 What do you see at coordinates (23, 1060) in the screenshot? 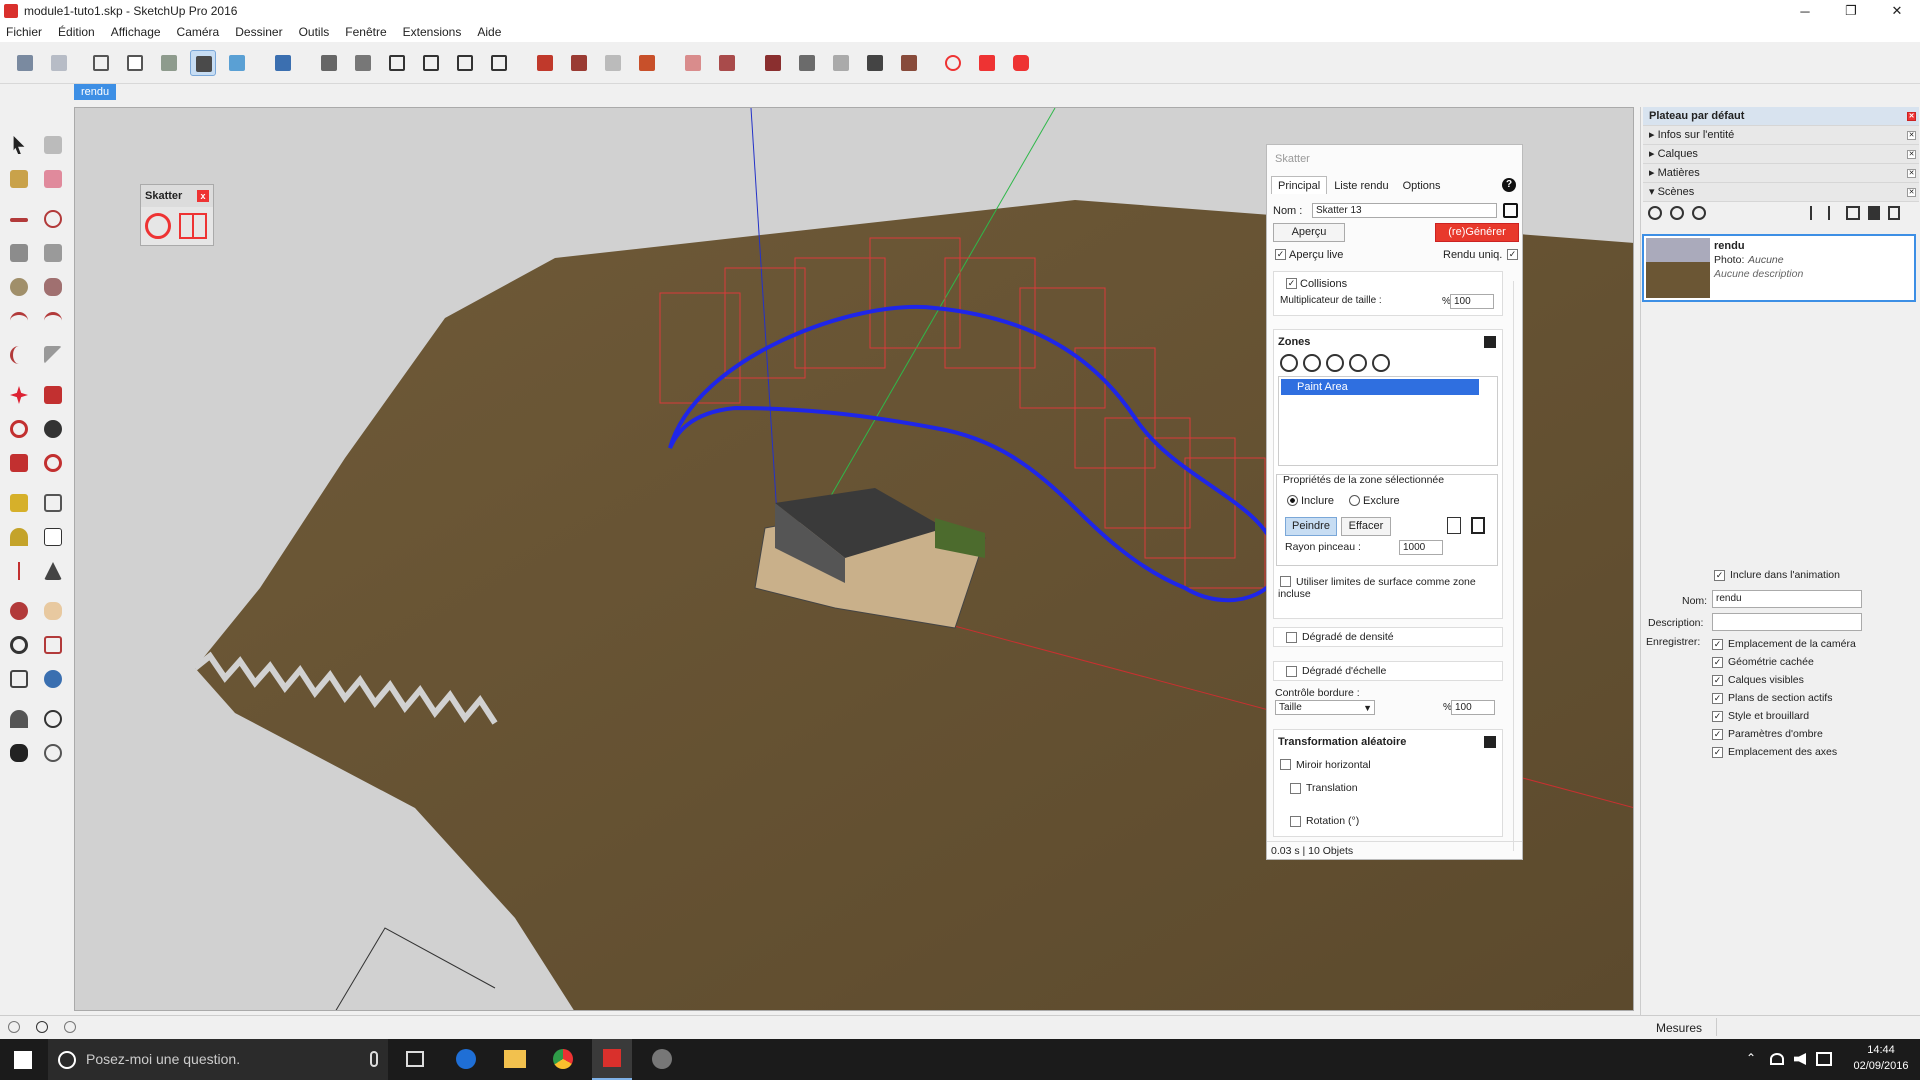
I see `windows-start-icon` at bounding box center [23, 1060].